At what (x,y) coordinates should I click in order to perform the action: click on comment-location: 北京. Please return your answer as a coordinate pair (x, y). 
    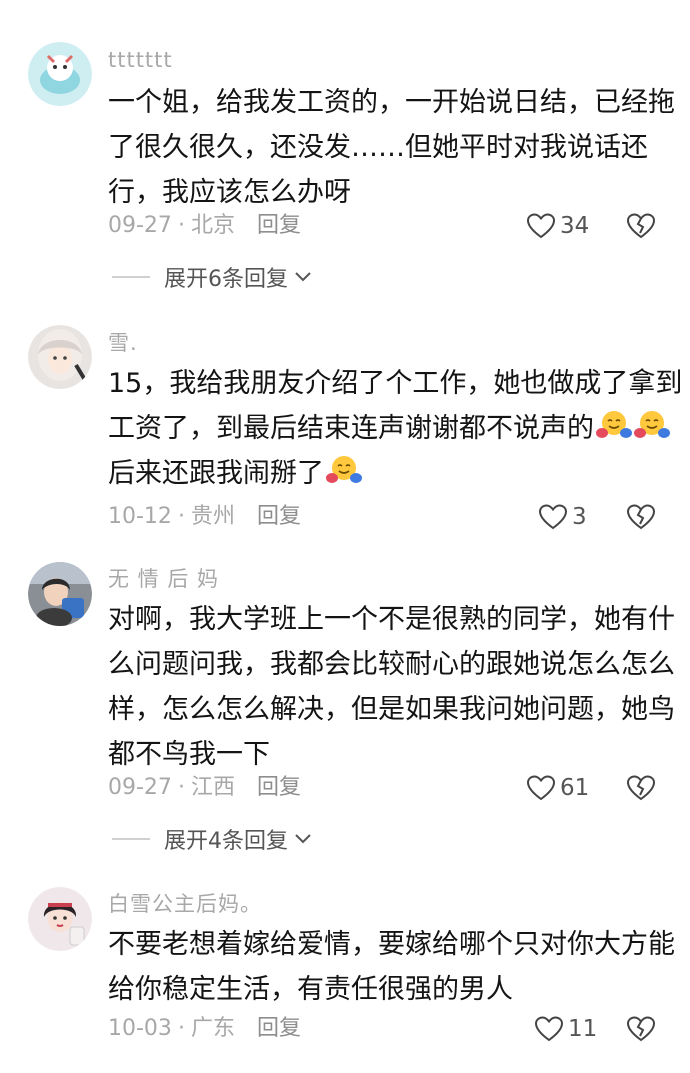
    Looking at the image, I should click on (212, 225).